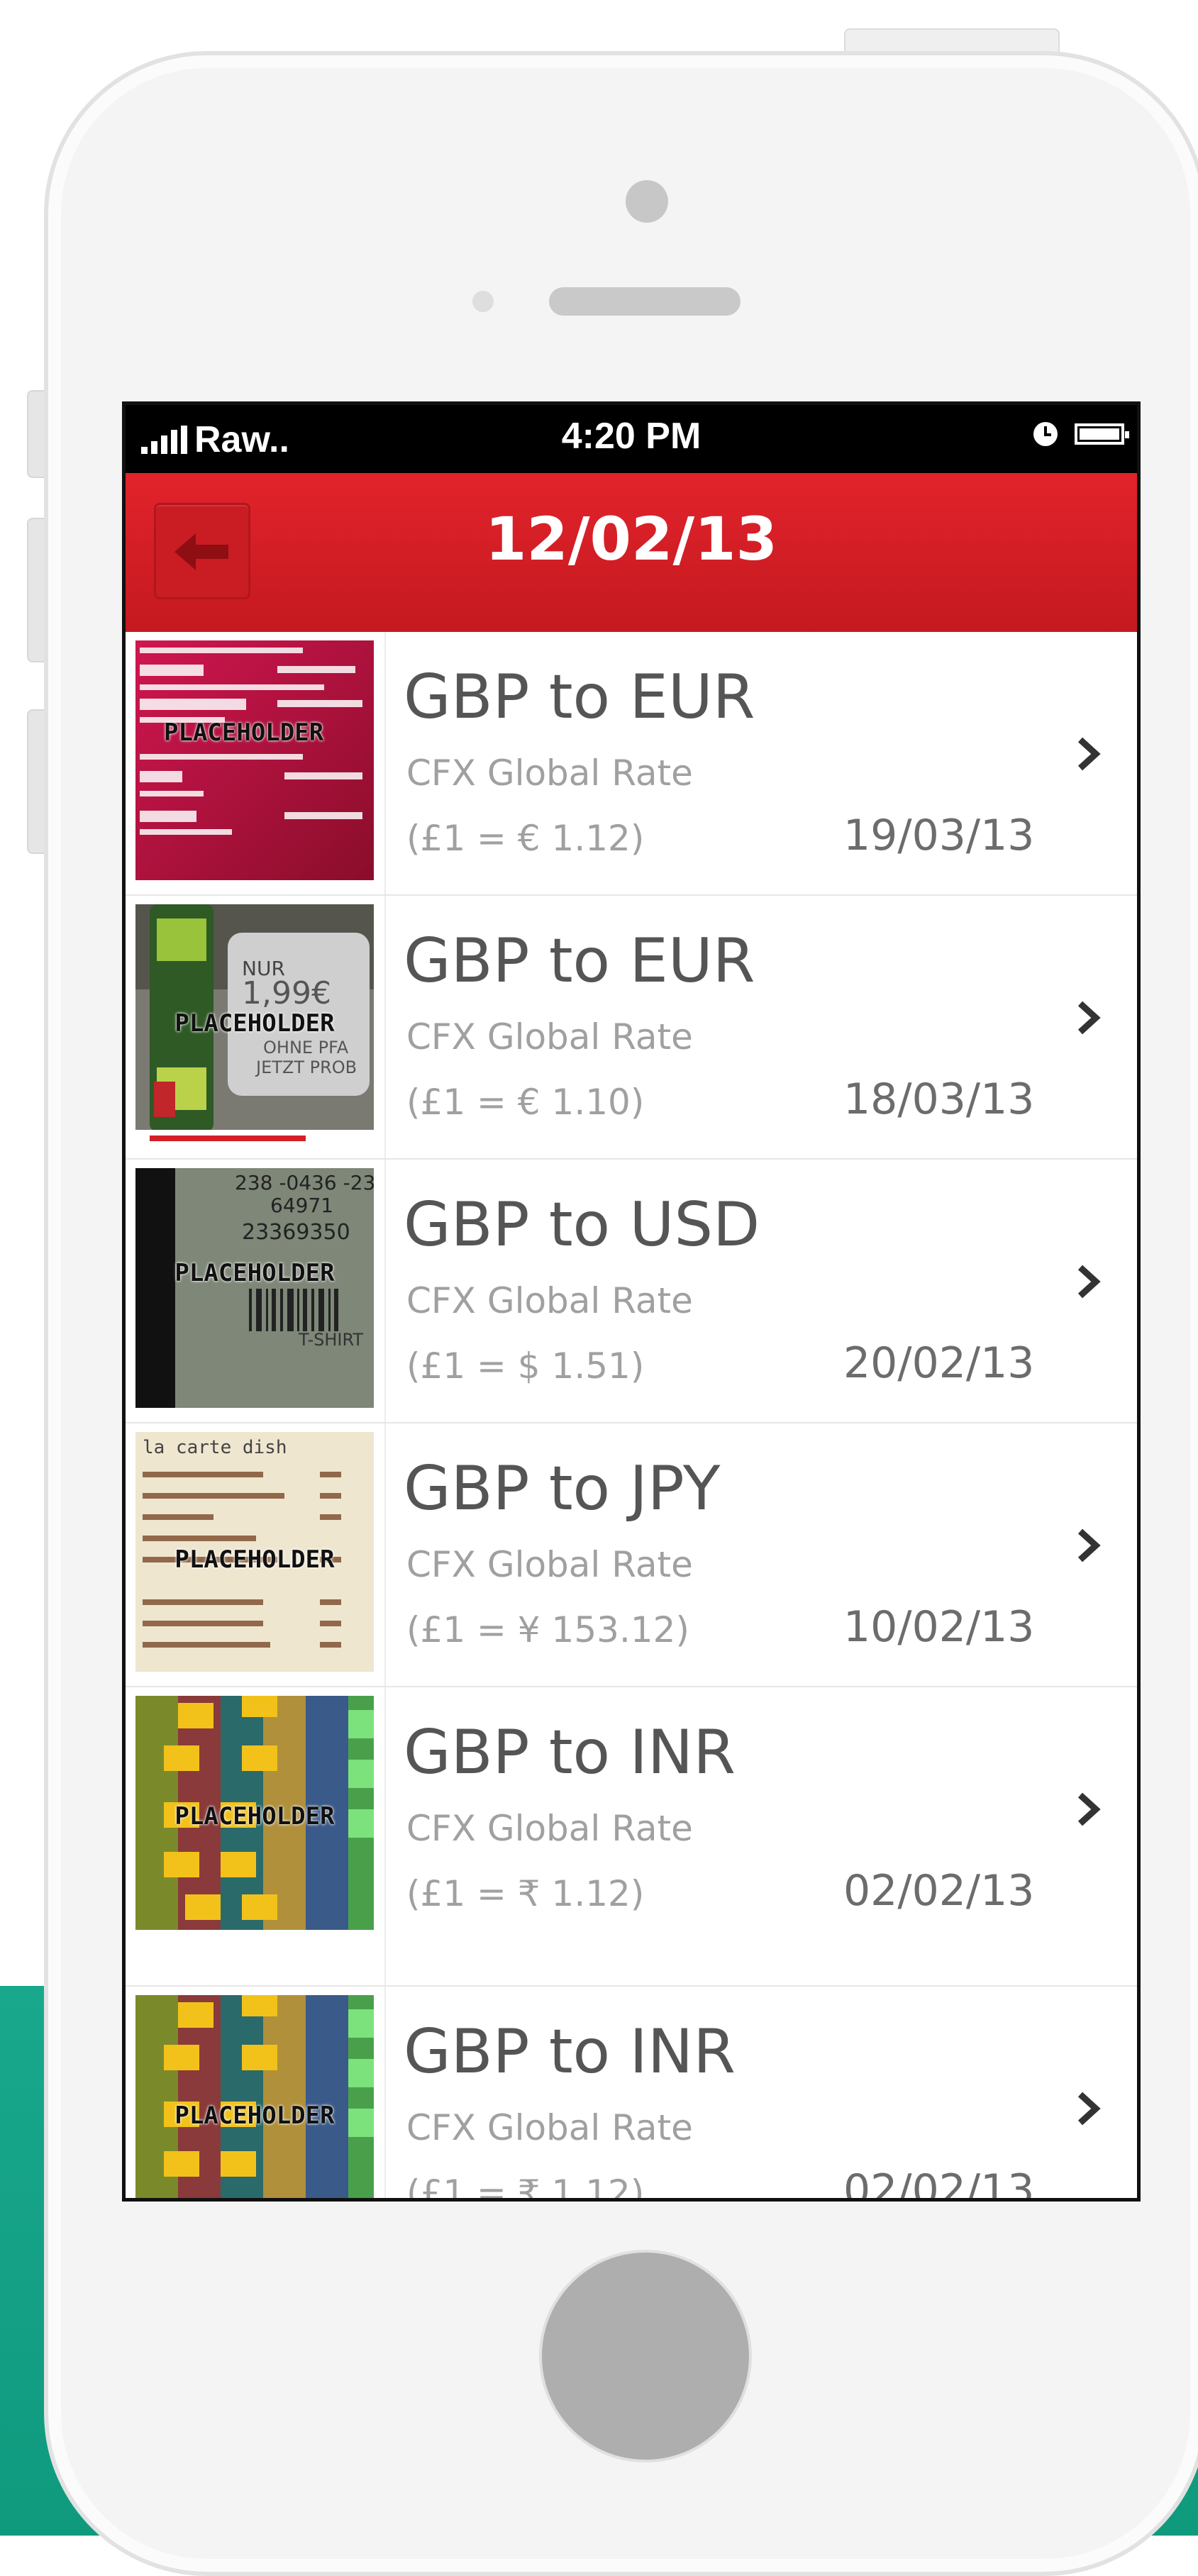  What do you see at coordinates (562, 1489) in the screenshot?
I see `currency-pair: GBP to JPY` at bounding box center [562, 1489].